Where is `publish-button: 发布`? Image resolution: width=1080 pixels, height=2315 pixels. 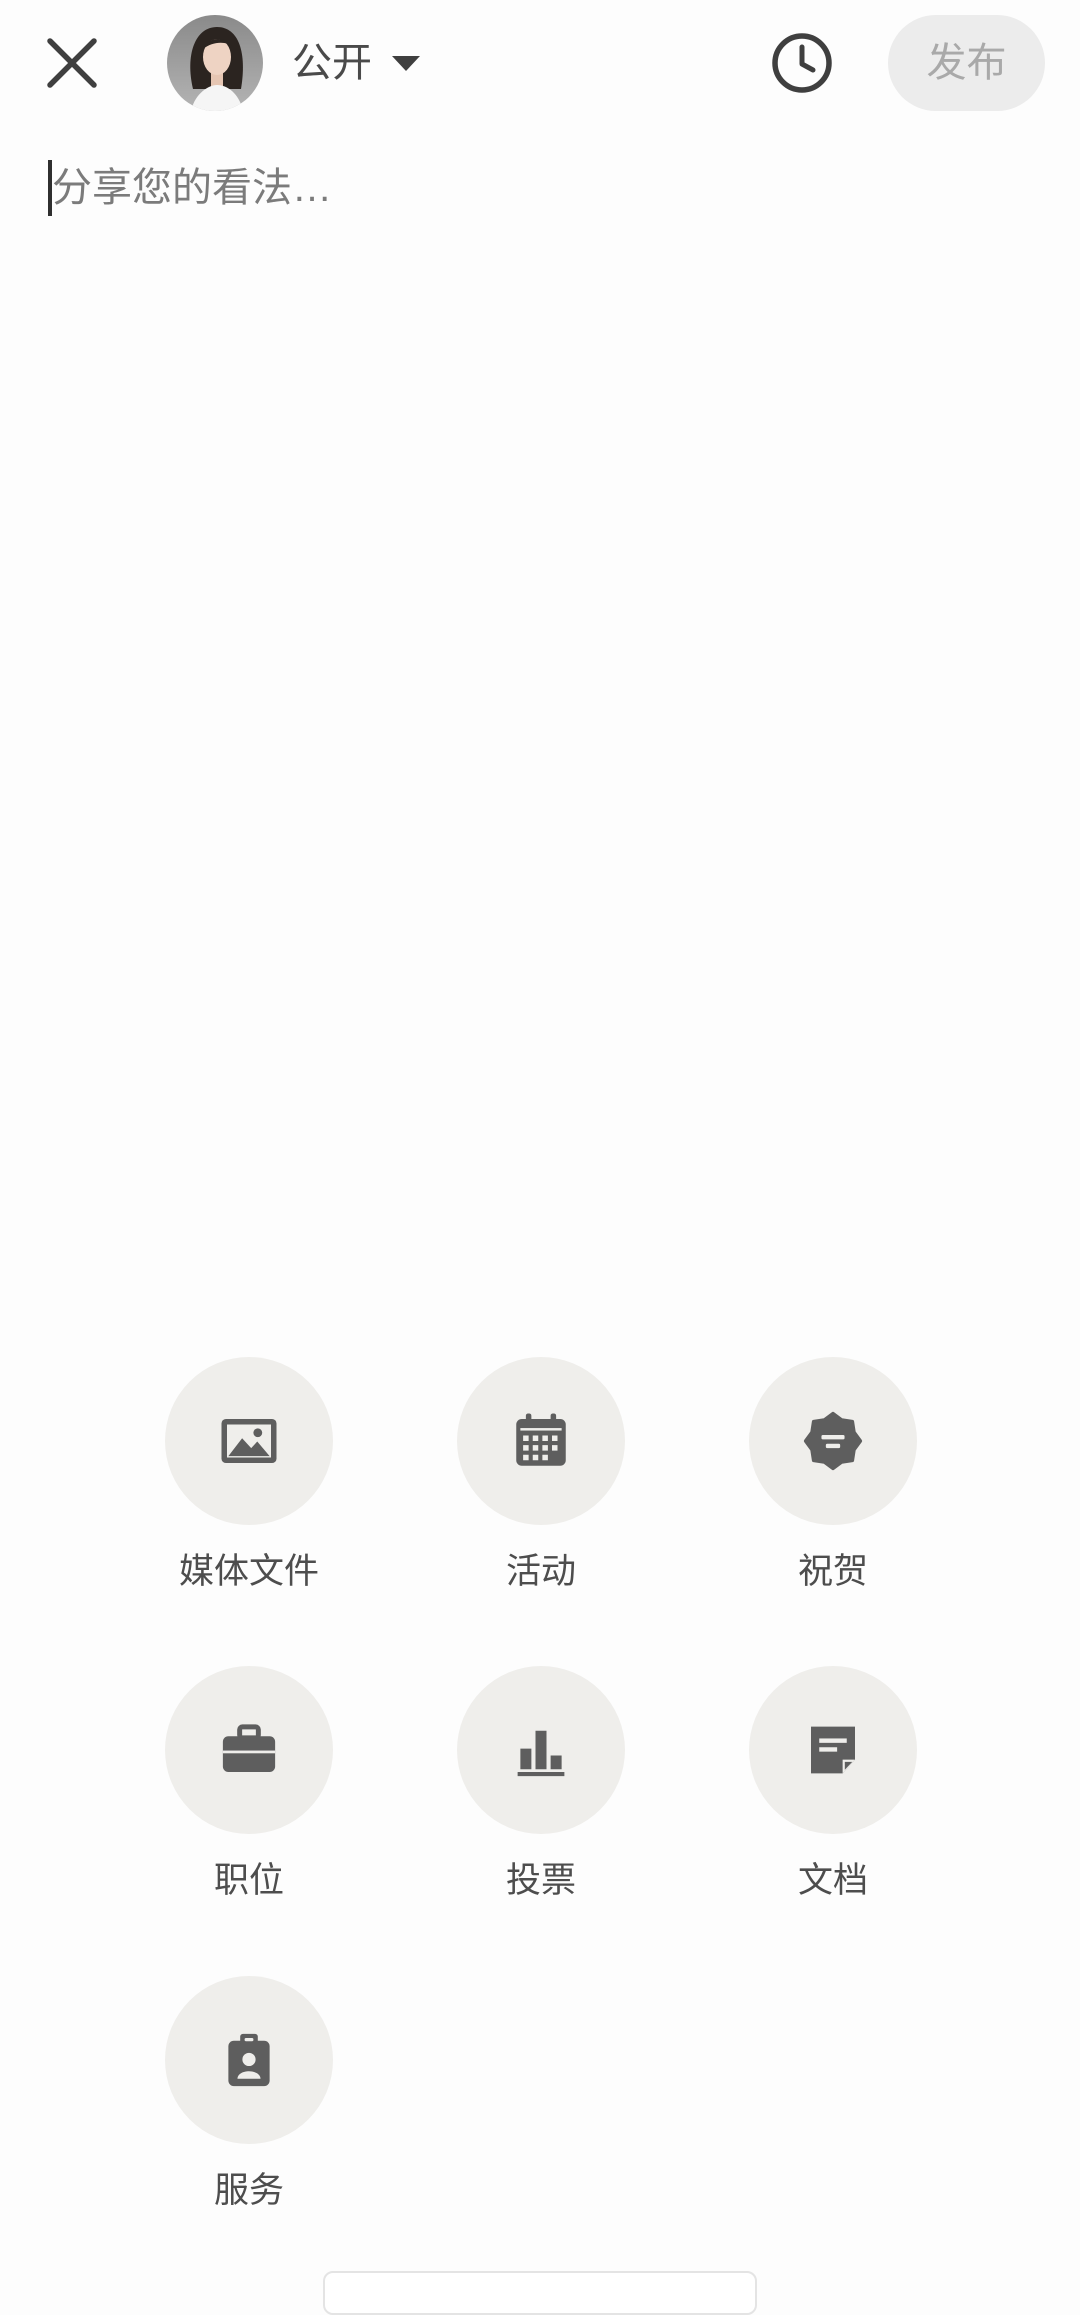
publish-button: 发布 is located at coordinates (966, 63).